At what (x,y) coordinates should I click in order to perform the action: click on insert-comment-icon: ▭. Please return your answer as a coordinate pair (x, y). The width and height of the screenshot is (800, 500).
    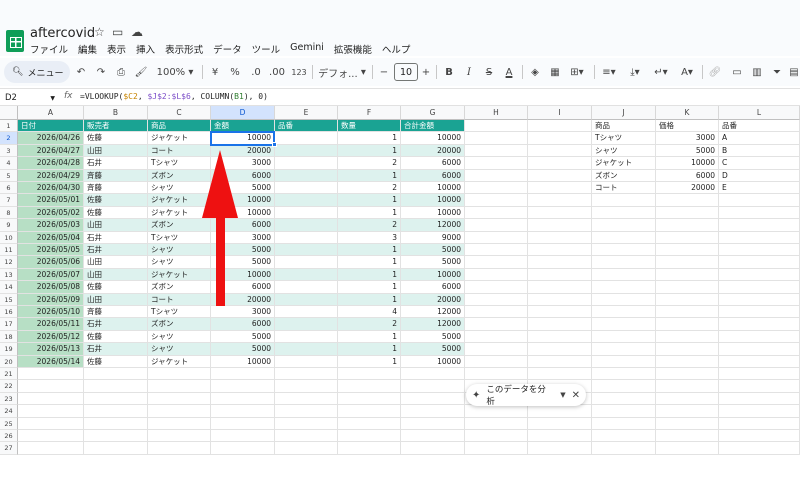
    Looking at the image, I should click on (737, 72).